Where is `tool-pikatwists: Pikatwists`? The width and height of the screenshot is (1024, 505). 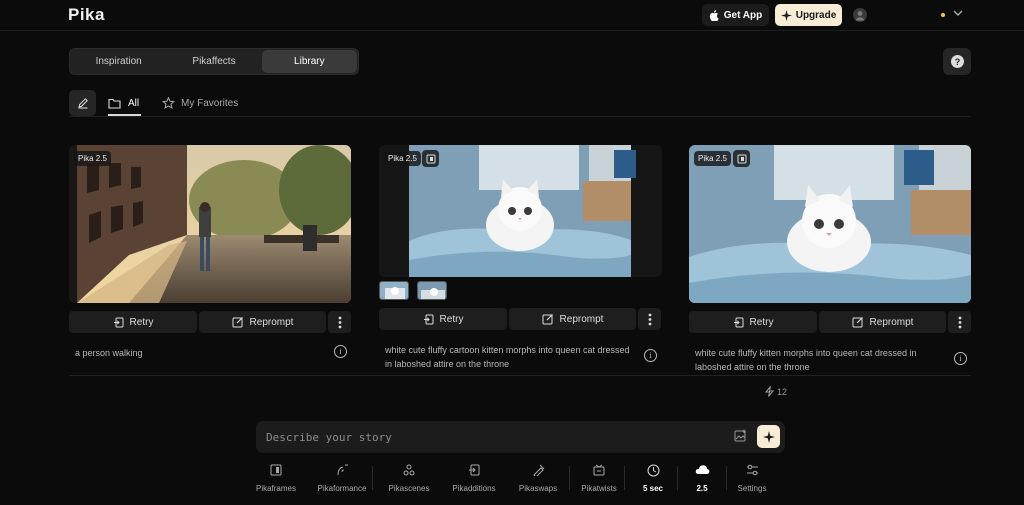
tool-pikatwists: Pikatwists is located at coordinates (599, 477).